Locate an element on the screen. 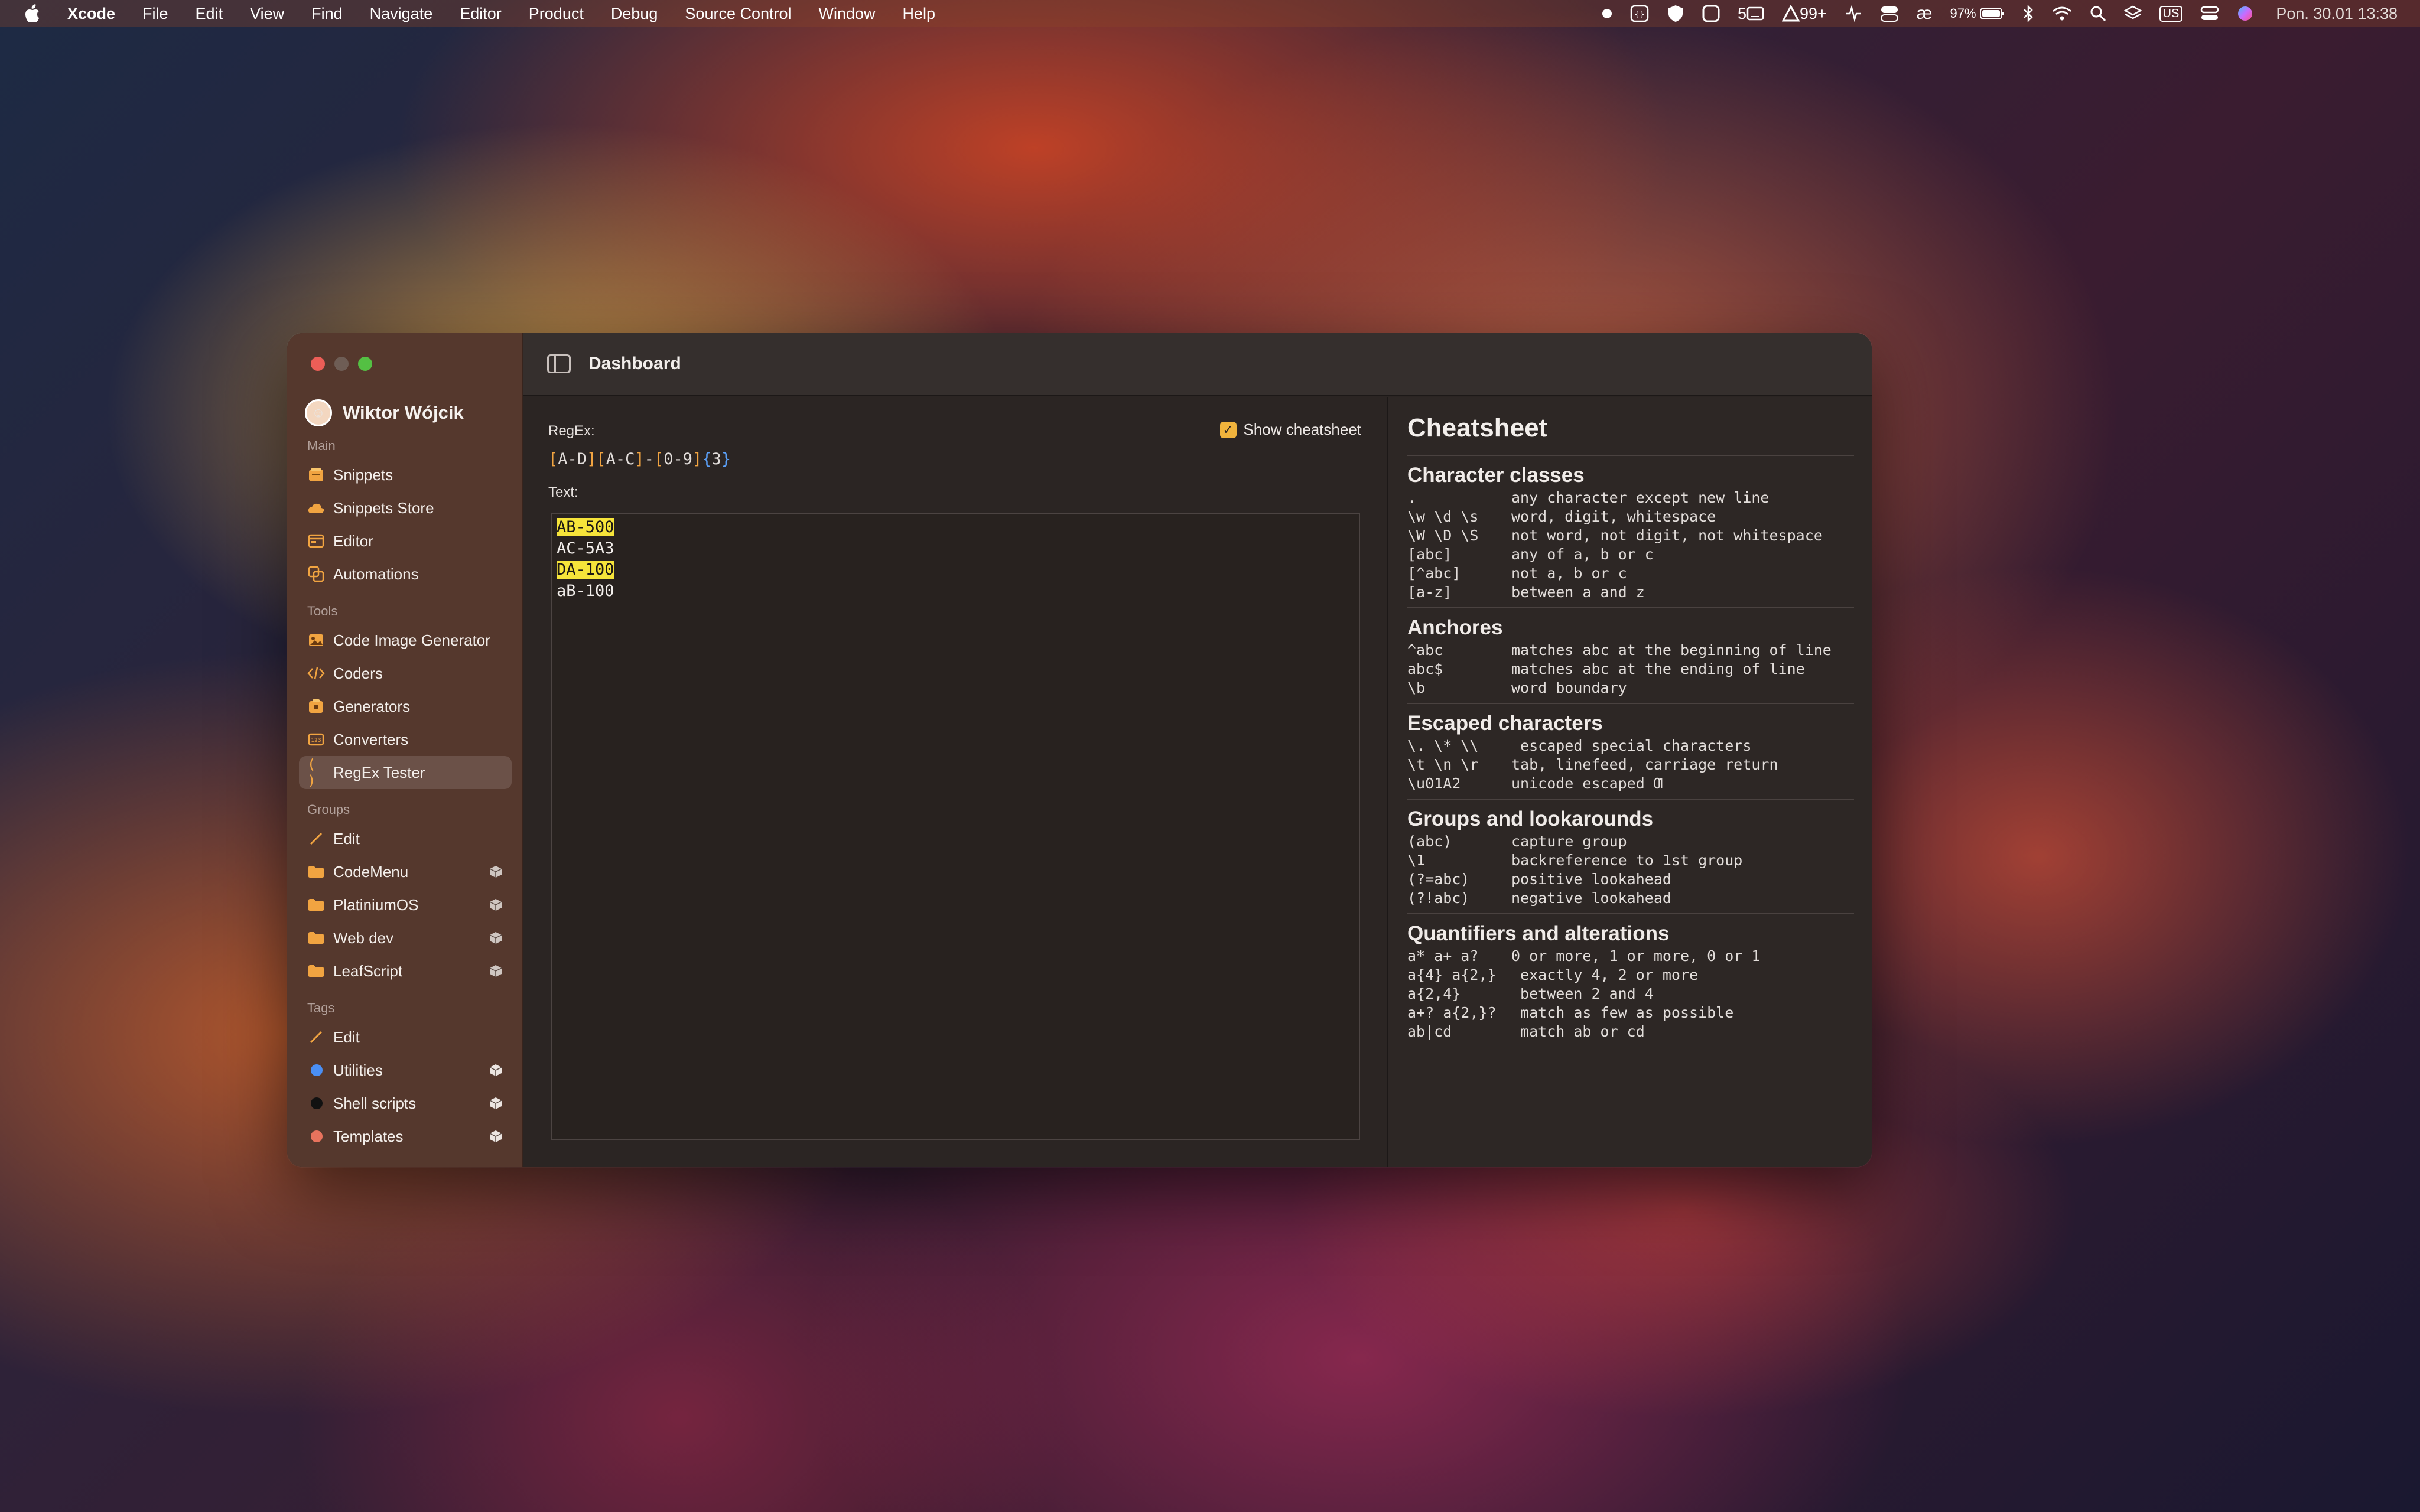 The height and width of the screenshot is (1512, 2420). menu-editor: Editor is located at coordinates (481, 14).